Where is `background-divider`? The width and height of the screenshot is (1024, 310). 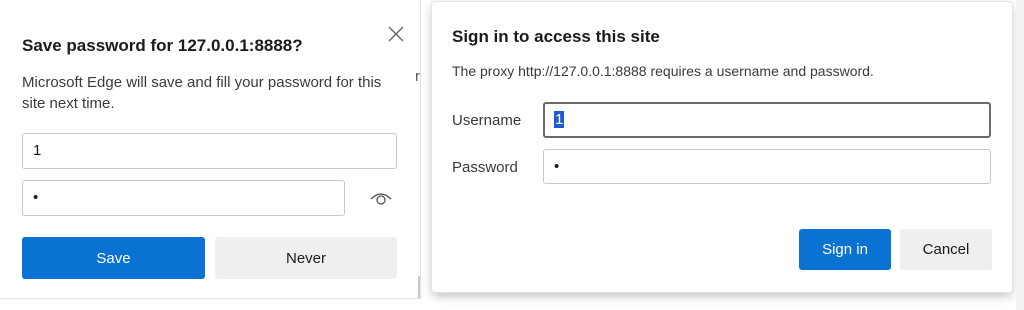
background-divider is located at coordinates (419, 287).